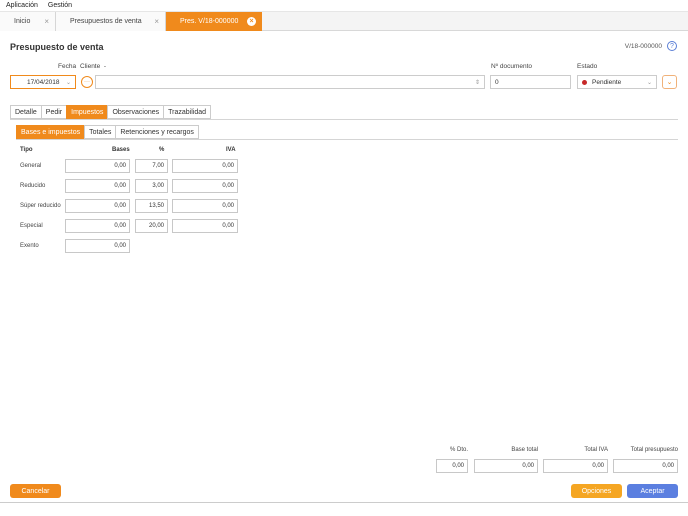 The width and height of the screenshot is (688, 516). I want to click on fecha-label: Fecha, so click(67, 66).